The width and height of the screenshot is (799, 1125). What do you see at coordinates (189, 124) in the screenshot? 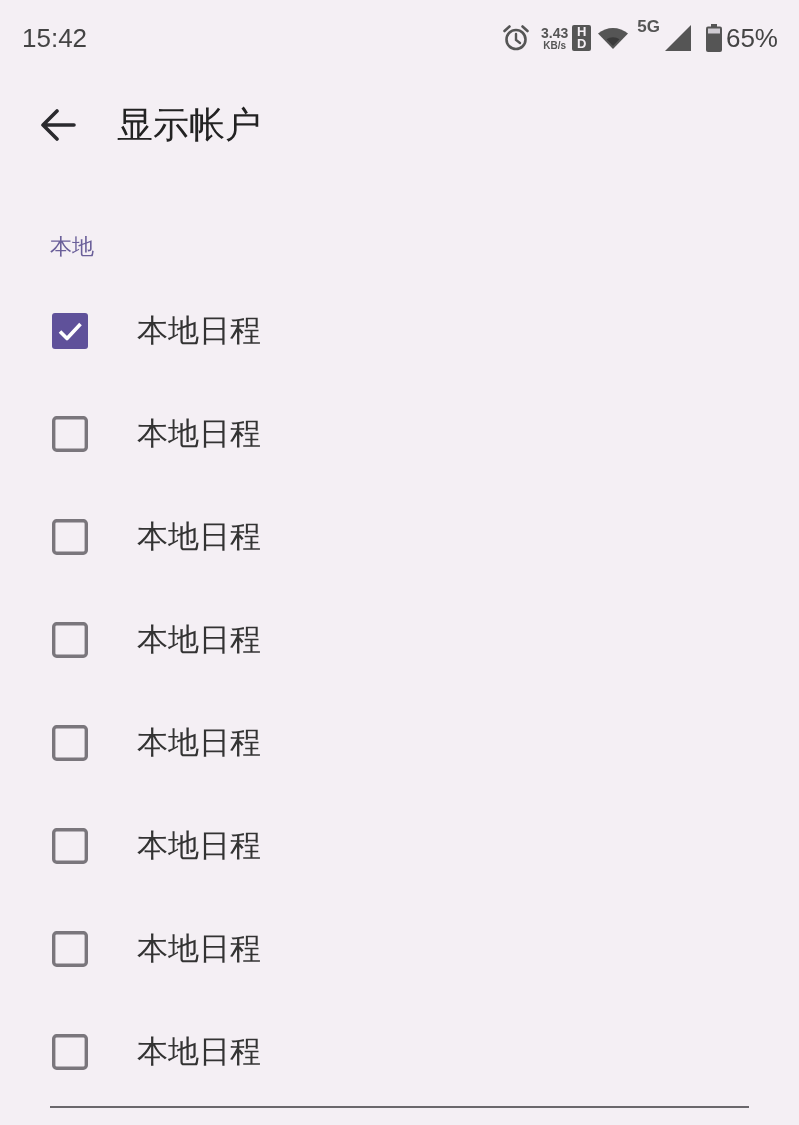
I see `page-title: 显示帐户` at bounding box center [189, 124].